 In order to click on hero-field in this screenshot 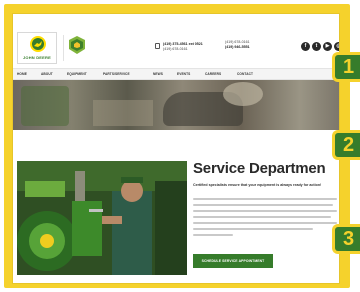, I will do `click(123, 113)`.